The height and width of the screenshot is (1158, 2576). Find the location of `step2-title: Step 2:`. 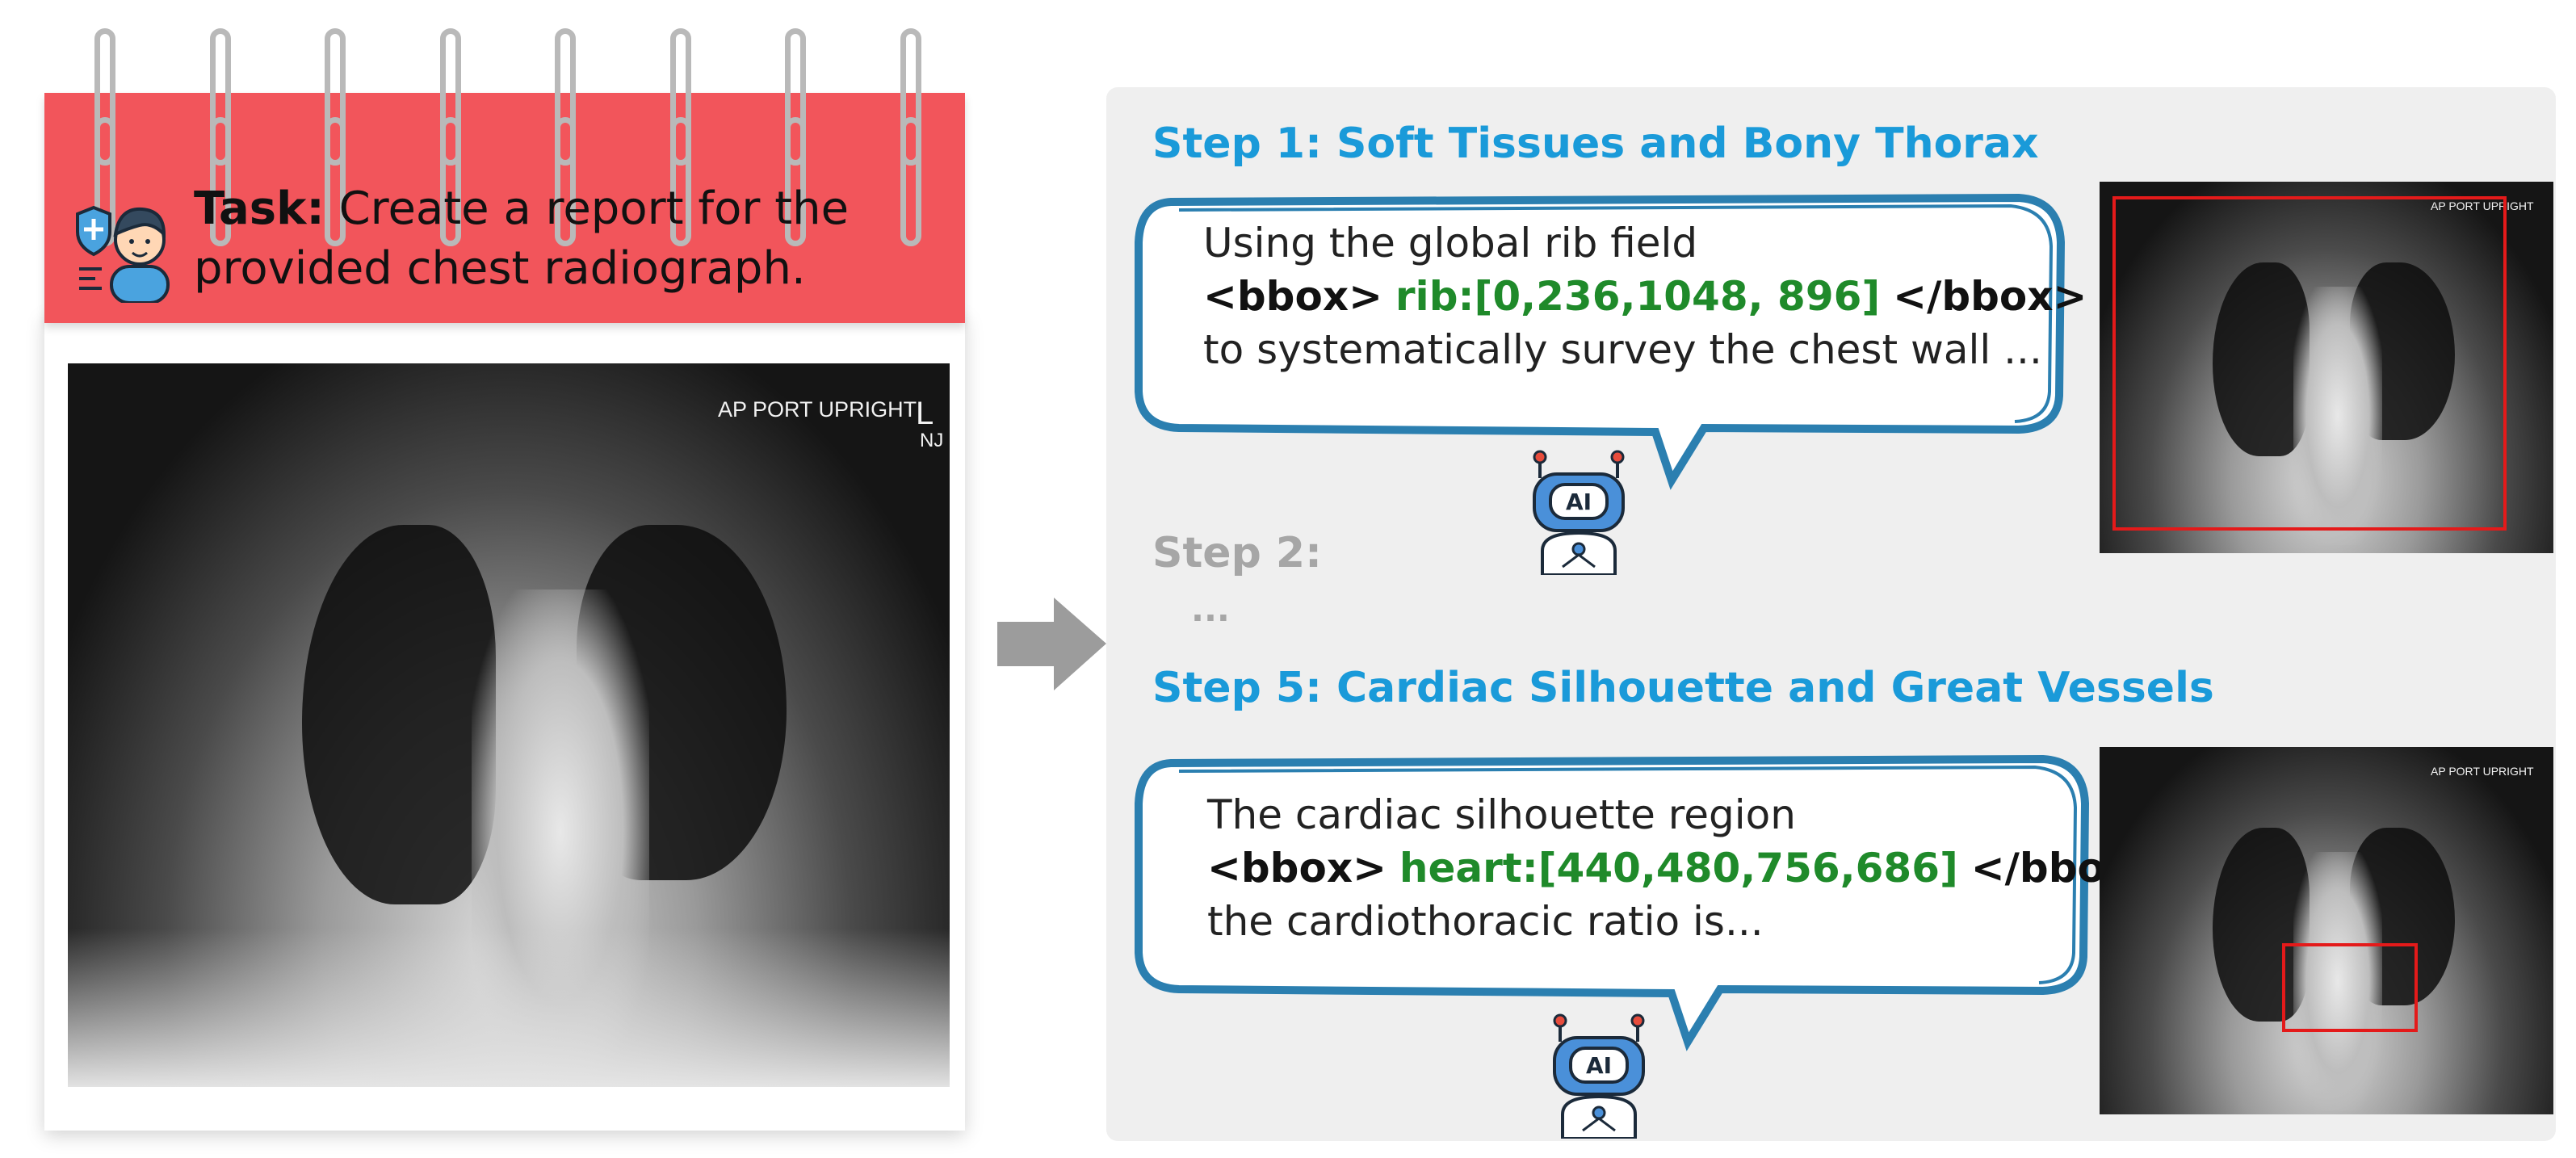

step2-title: Step 2: is located at coordinates (1237, 553).